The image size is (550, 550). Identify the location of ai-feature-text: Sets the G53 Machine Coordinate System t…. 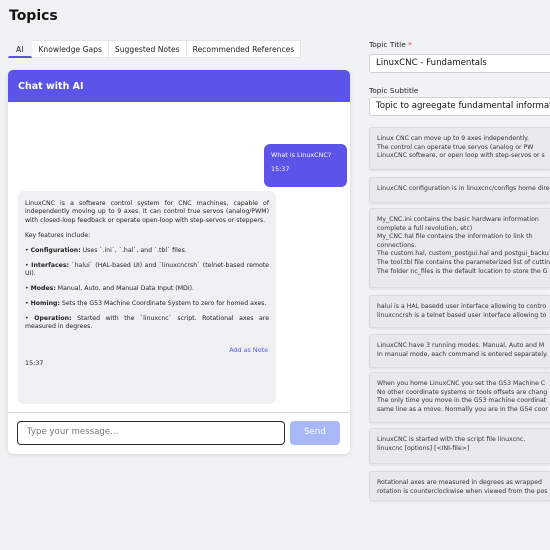
(164, 303).